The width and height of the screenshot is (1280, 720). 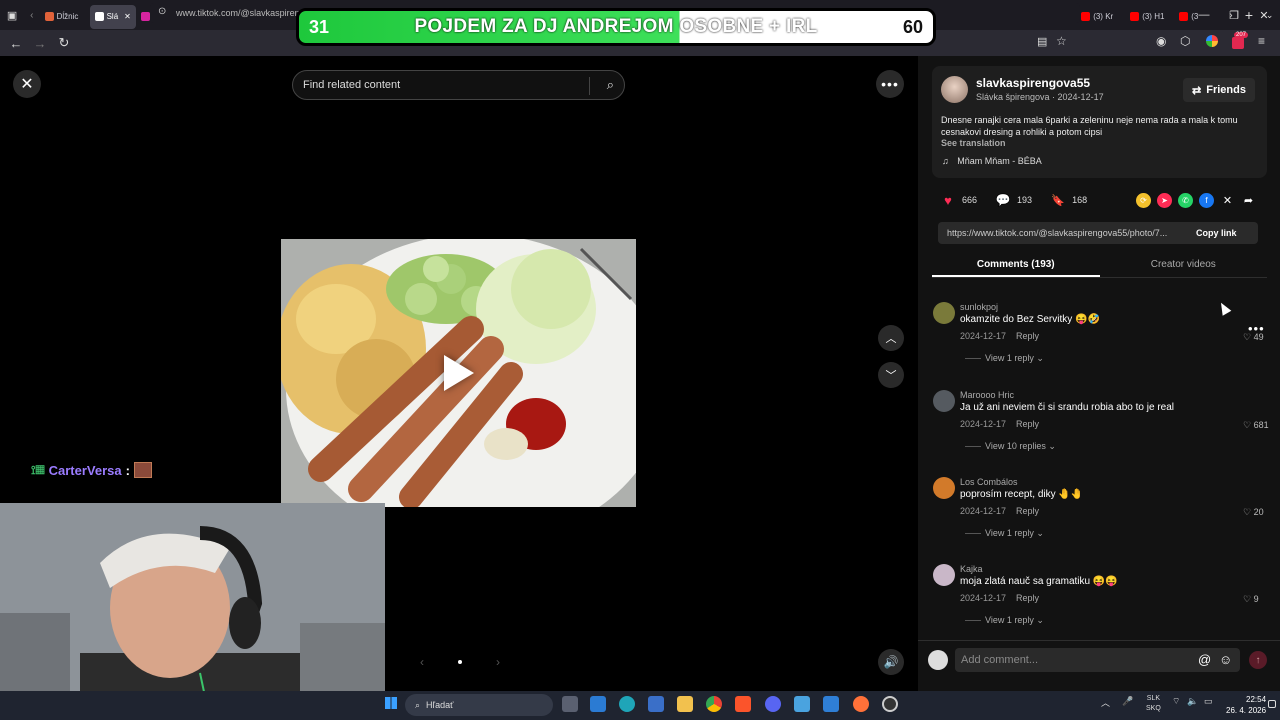 I want to click on like-icon: ♥, so click(x=948, y=200).